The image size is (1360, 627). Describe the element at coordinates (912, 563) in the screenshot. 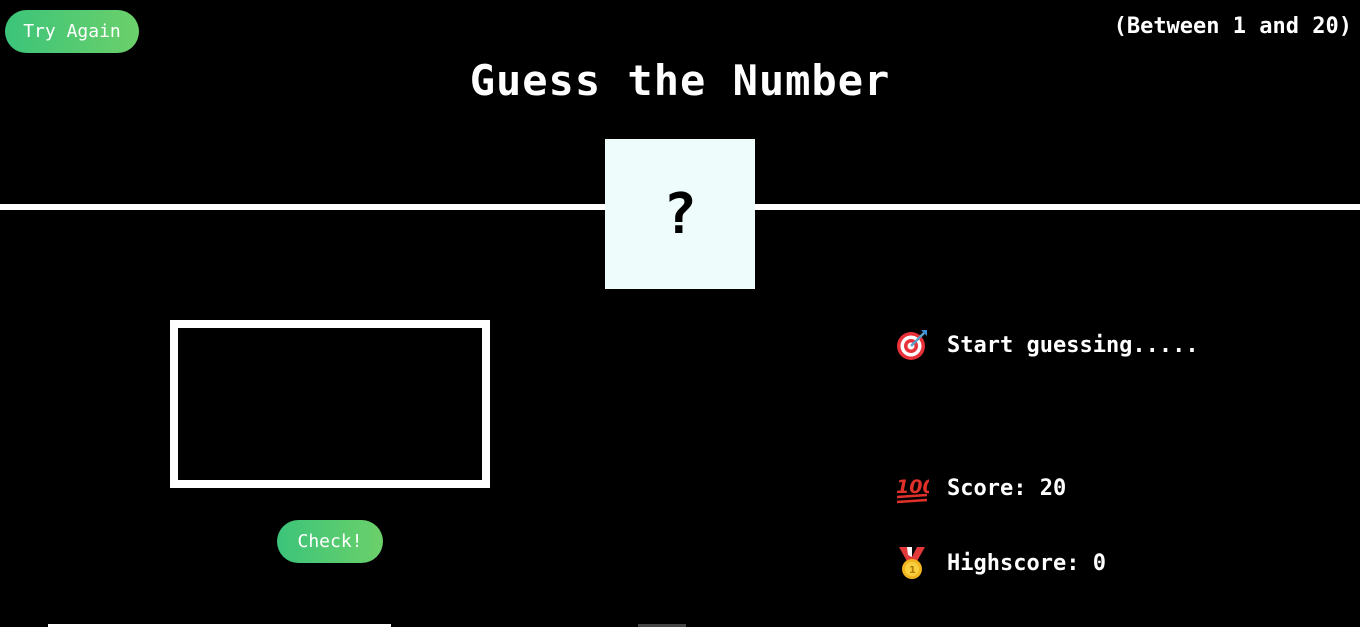

I see `medal-icon: 1` at that location.